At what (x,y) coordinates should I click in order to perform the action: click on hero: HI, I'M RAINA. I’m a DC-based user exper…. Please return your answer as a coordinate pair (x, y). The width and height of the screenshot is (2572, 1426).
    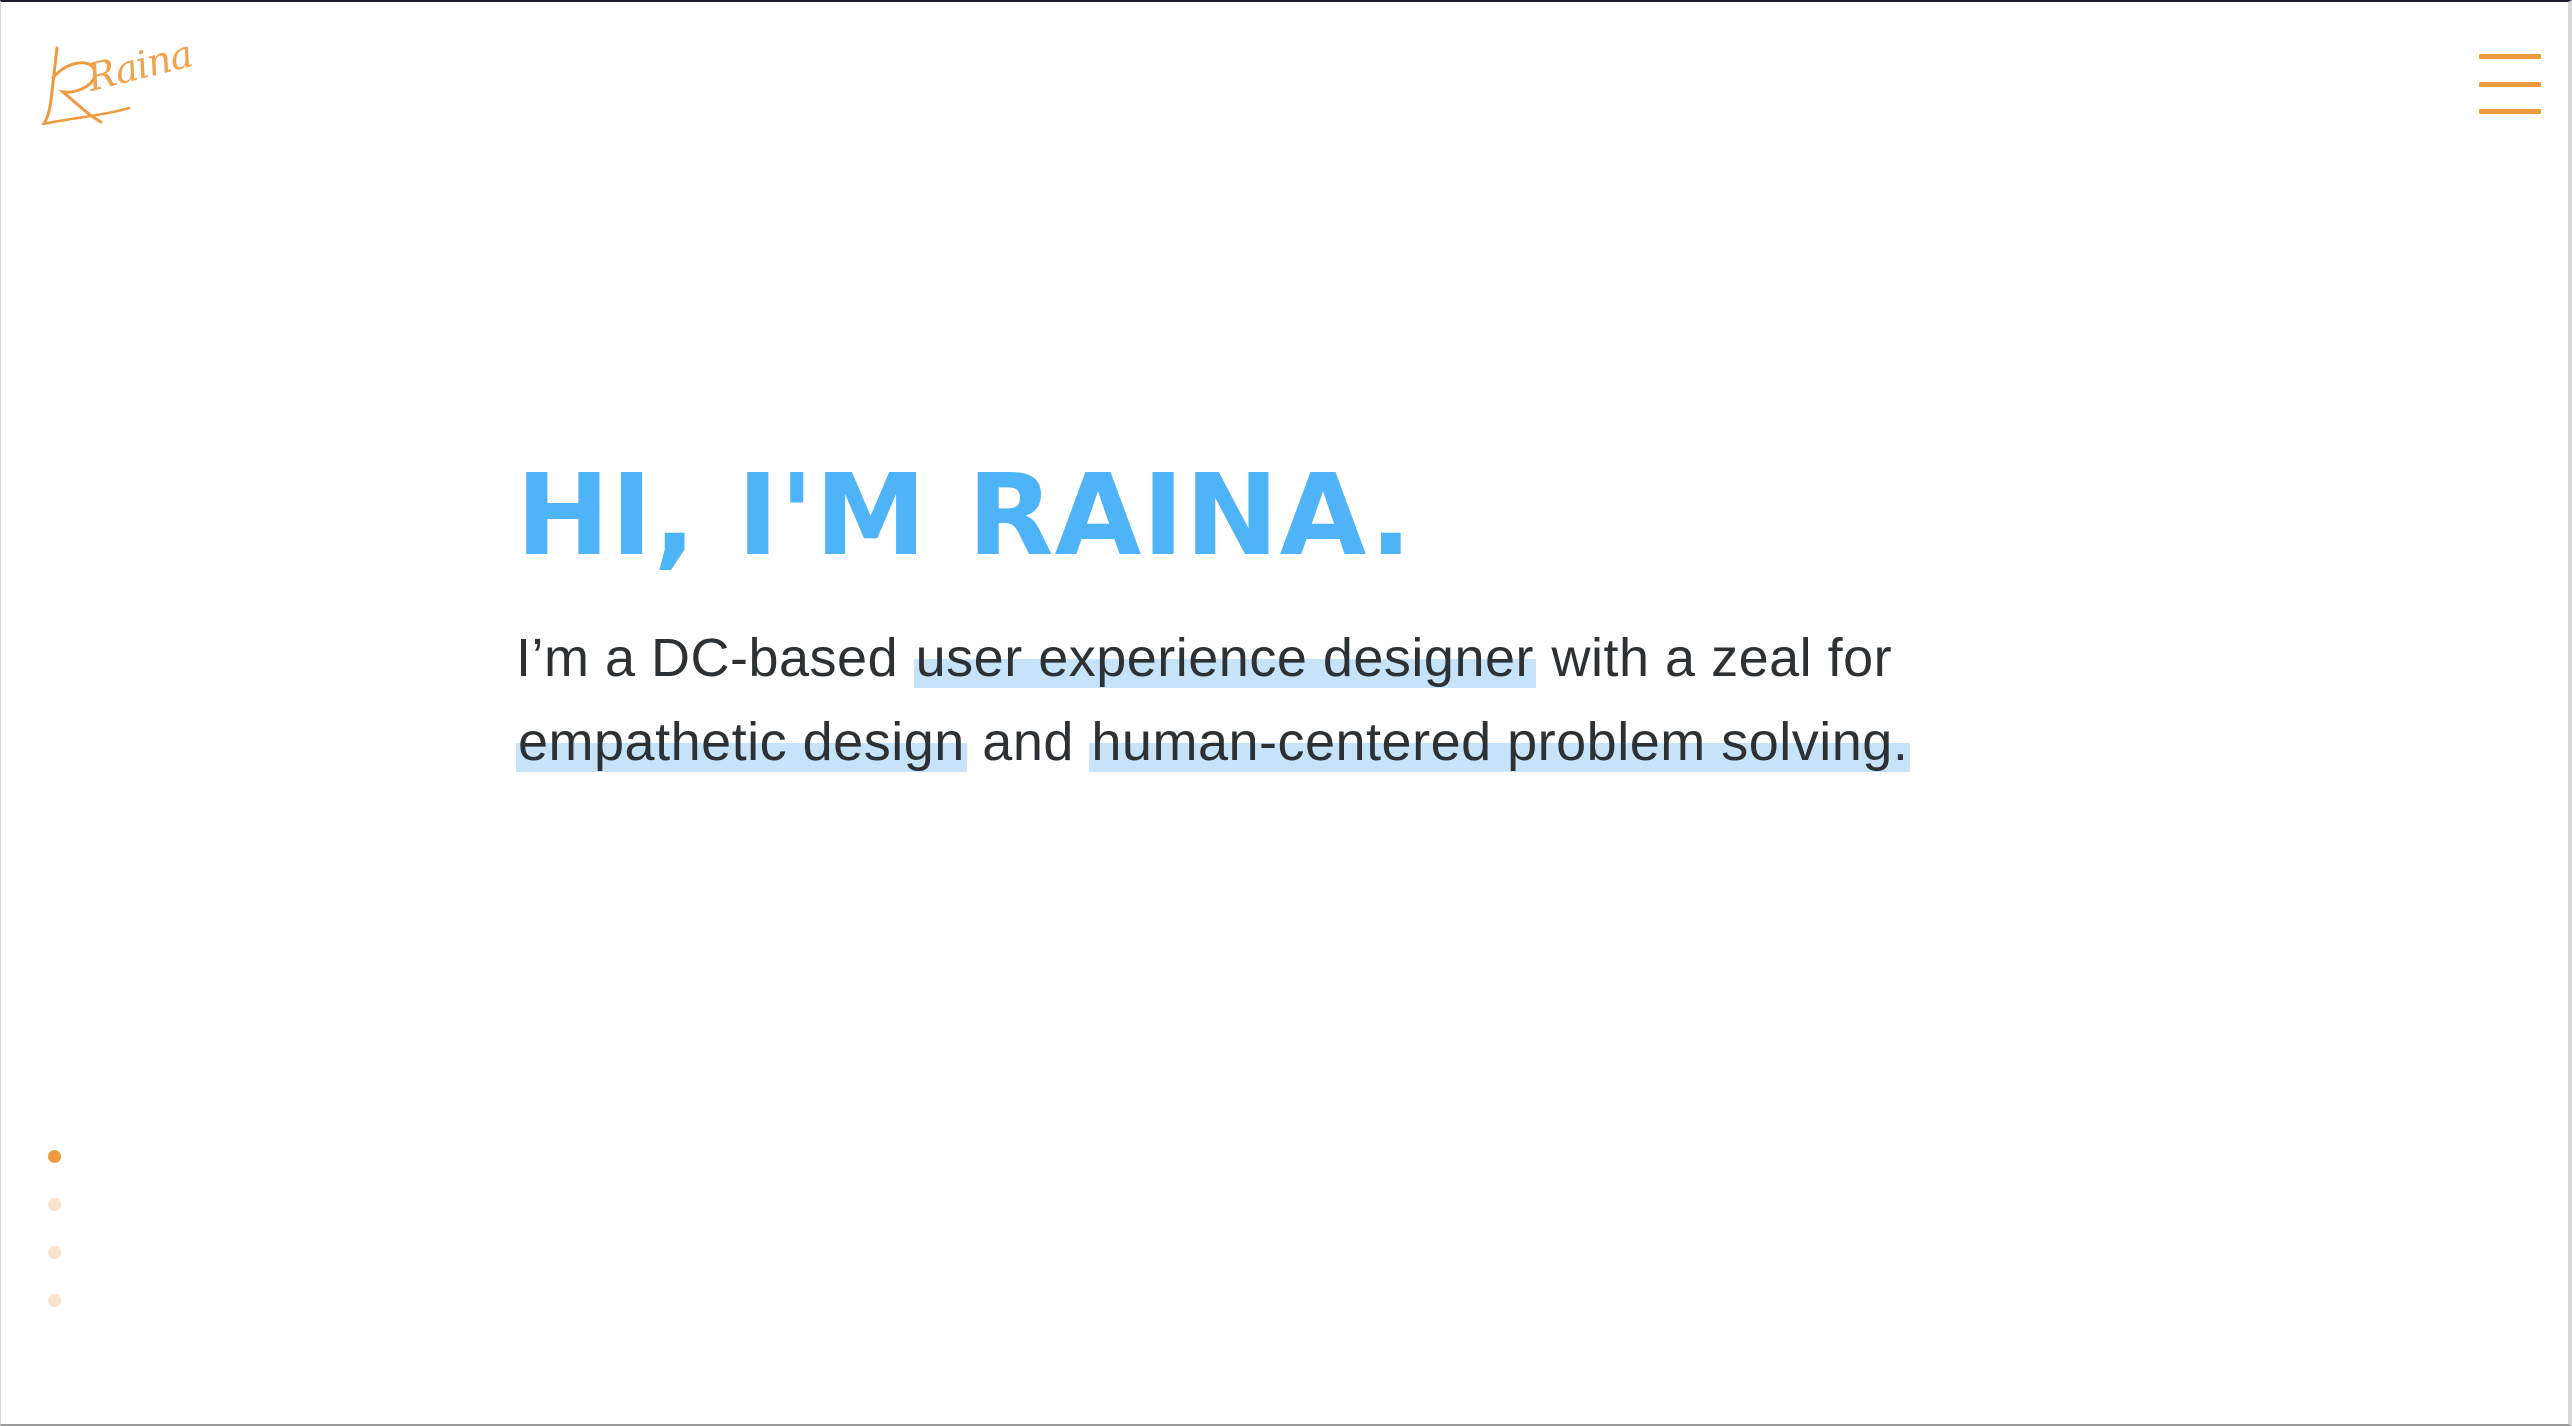
    Looking at the image, I should click on (1316, 618).